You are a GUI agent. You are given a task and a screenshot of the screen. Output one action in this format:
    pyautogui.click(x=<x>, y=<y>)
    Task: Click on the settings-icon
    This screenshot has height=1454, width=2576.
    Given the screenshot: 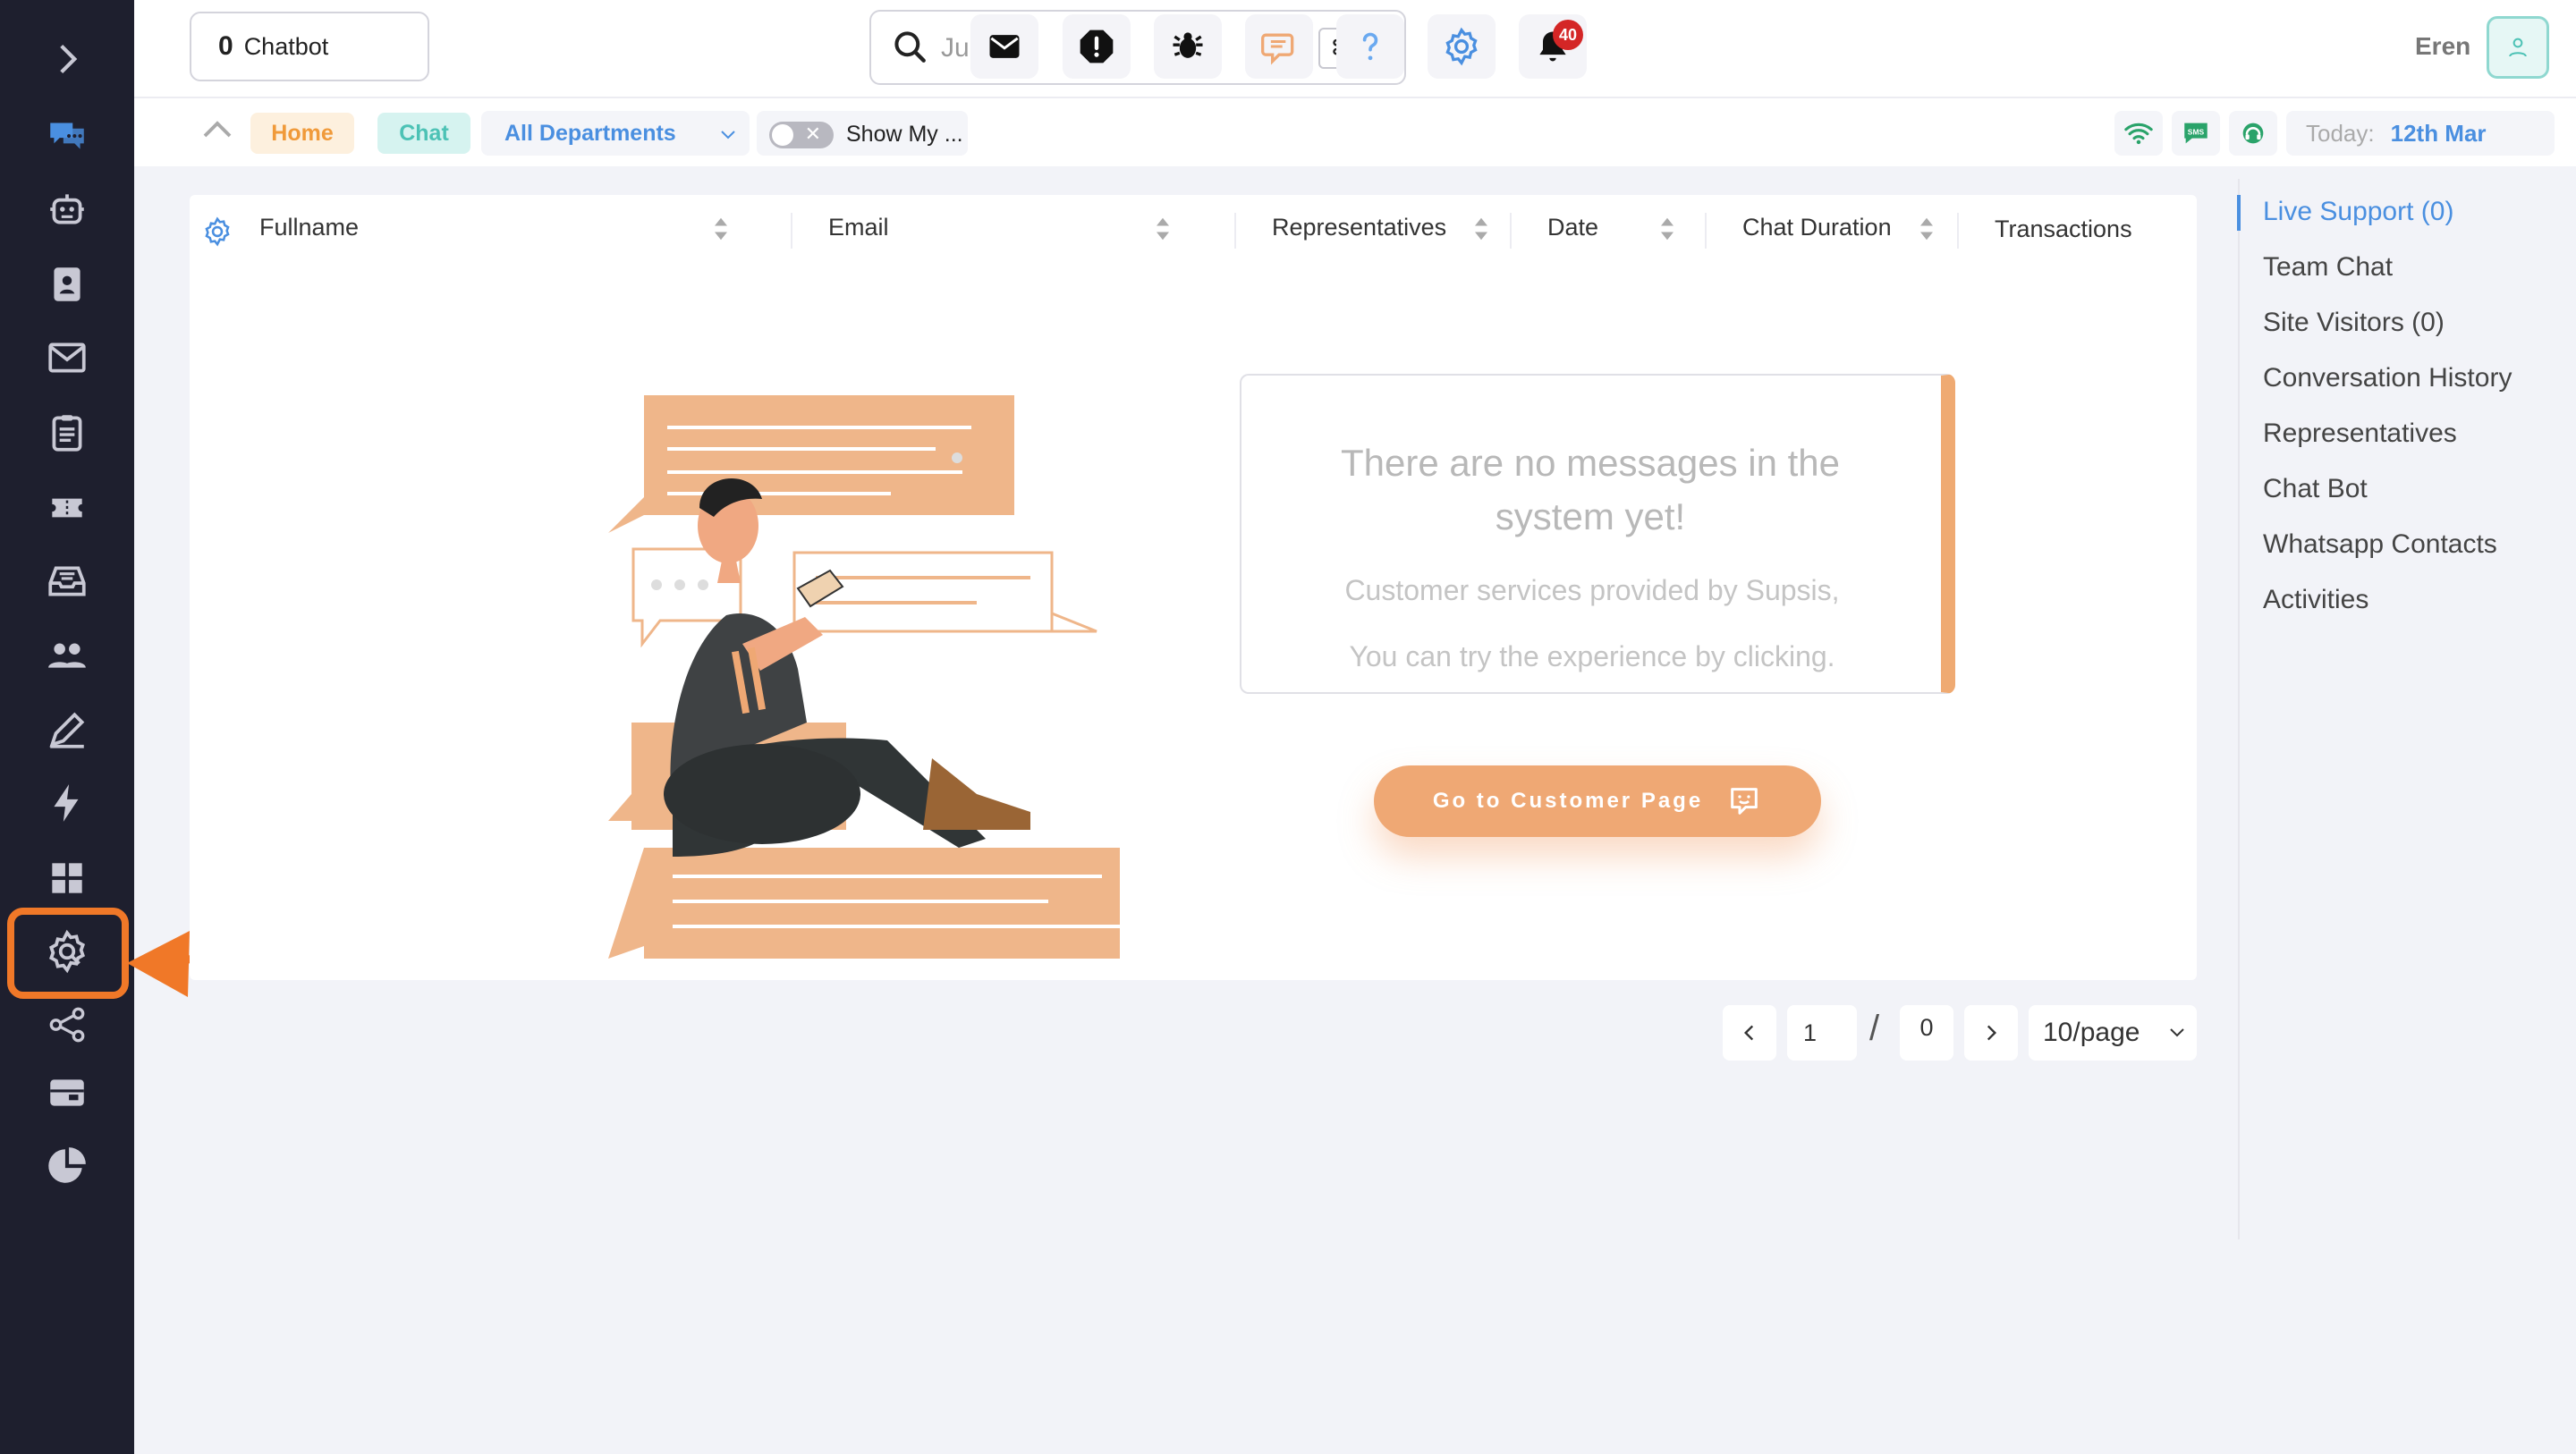 What is the action you would take?
    pyautogui.click(x=1462, y=46)
    